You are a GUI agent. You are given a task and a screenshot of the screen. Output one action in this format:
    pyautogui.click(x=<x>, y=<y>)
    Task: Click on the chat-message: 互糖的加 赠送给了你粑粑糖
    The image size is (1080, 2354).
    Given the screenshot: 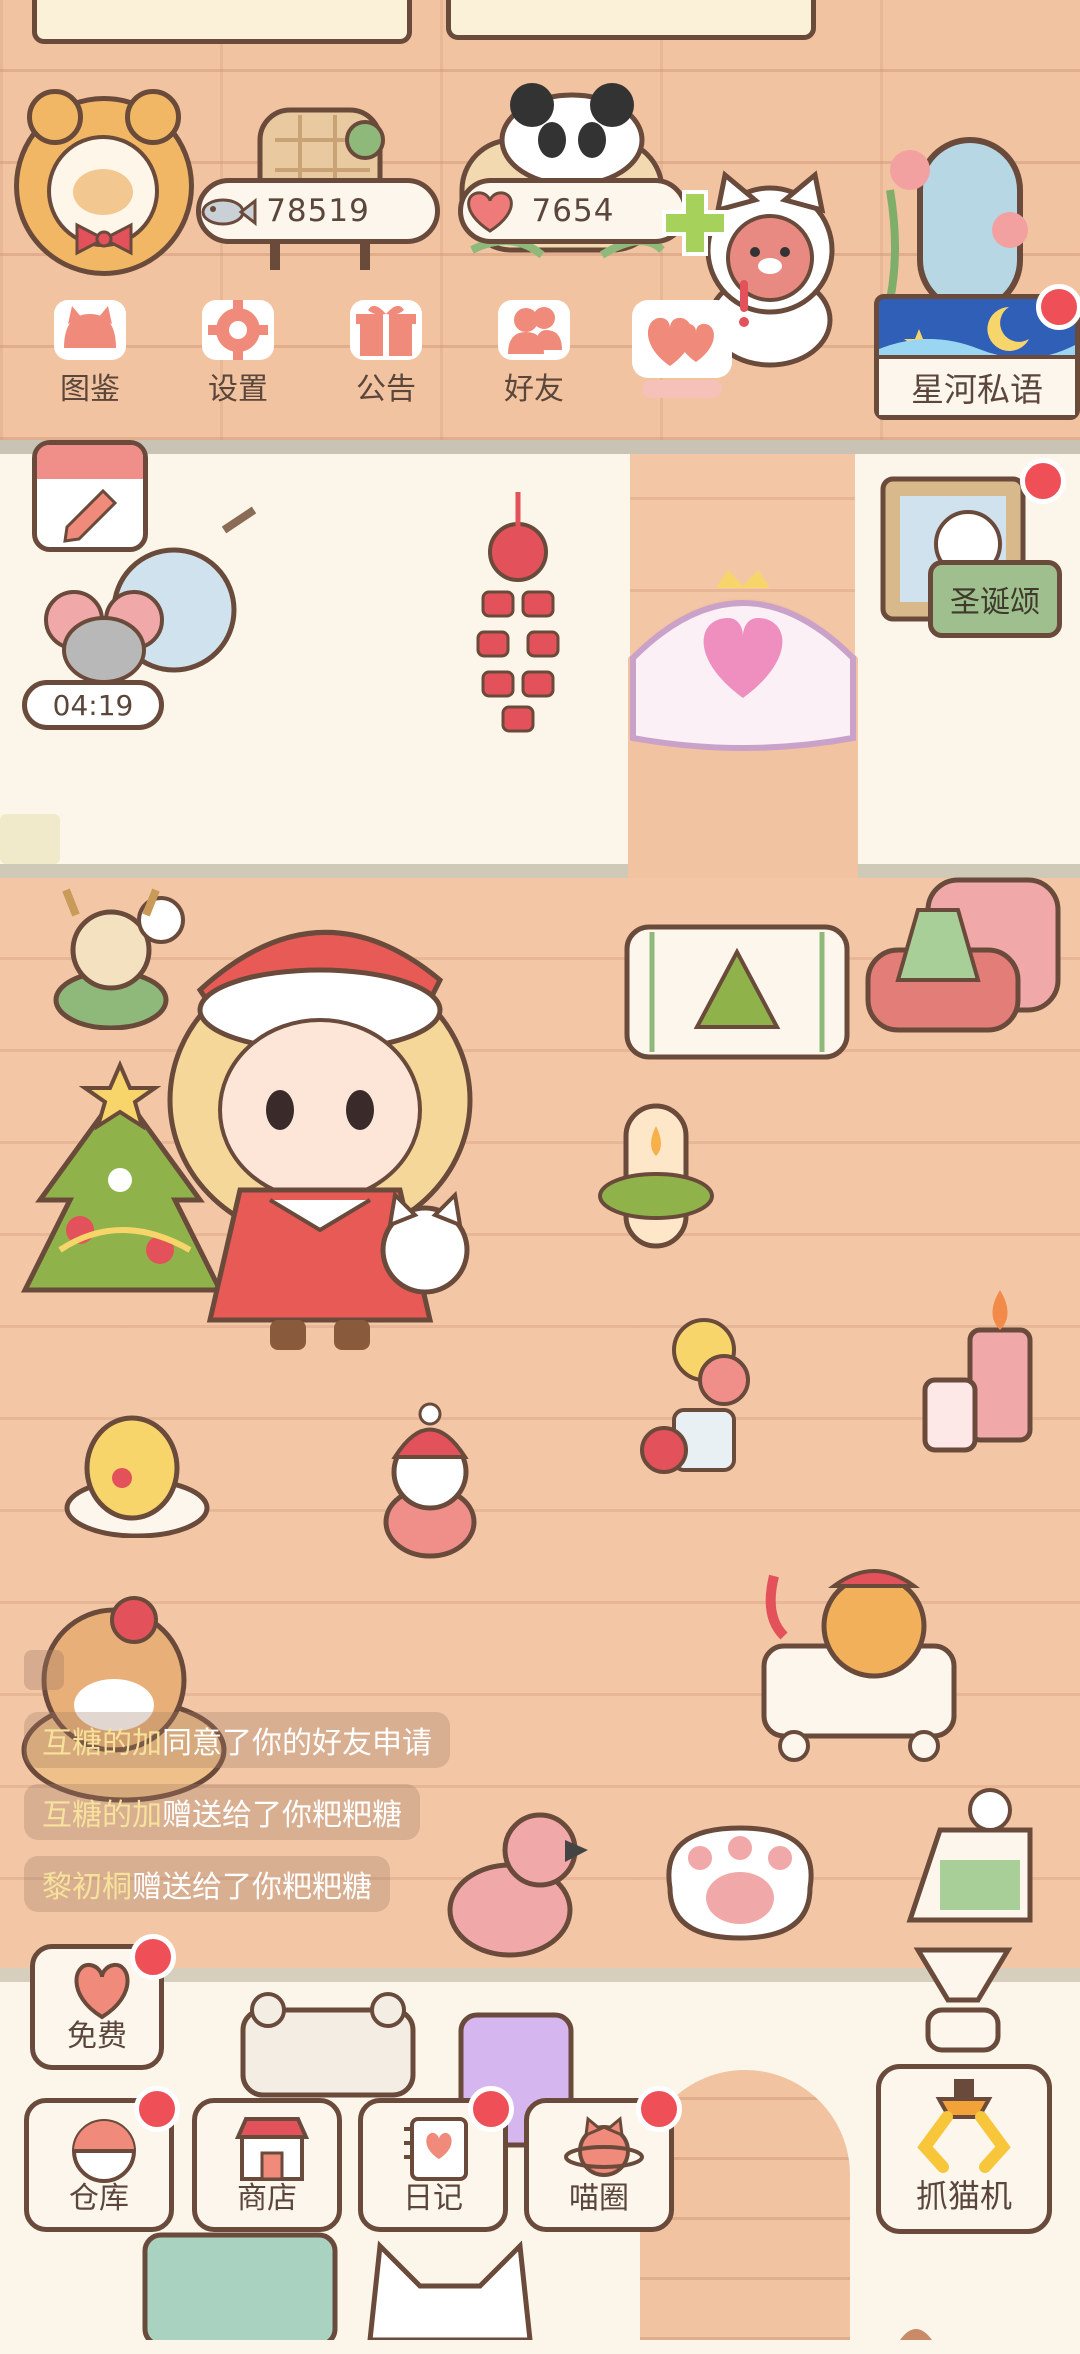 What is the action you would take?
    pyautogui.click(x=222, y=1812)
    